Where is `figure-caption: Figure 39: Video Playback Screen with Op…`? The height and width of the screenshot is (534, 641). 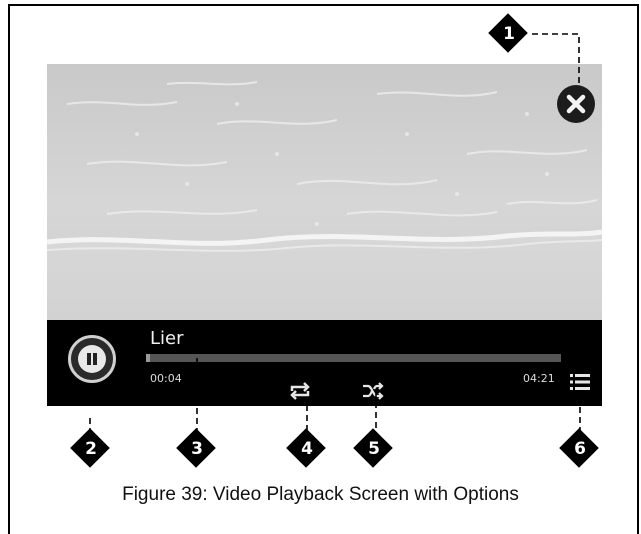
figure-caption: Figure 39: Video Playback Screen with Op… is located at coordinates (320, 494).